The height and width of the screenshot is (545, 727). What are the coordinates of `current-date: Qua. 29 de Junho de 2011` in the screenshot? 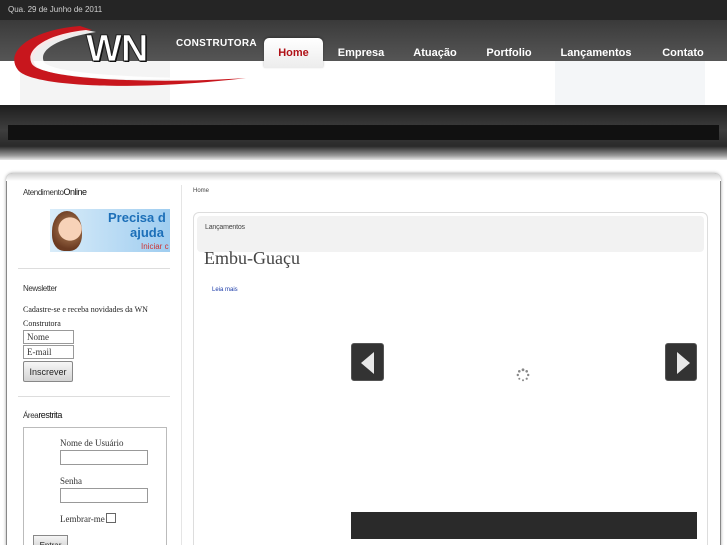 It's located at (55, 9).